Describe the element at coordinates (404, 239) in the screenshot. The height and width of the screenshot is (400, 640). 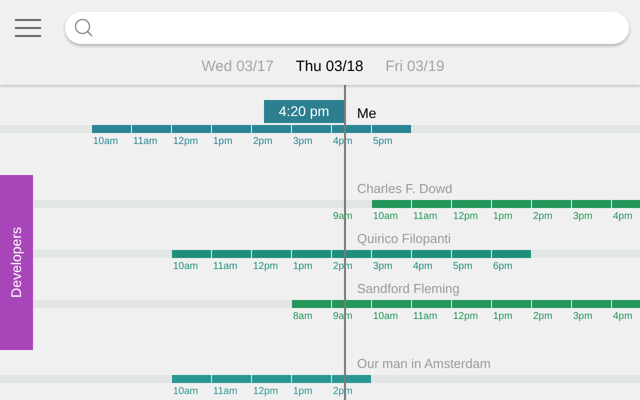
I see `person-name: Quirico Filopanti` at that location.